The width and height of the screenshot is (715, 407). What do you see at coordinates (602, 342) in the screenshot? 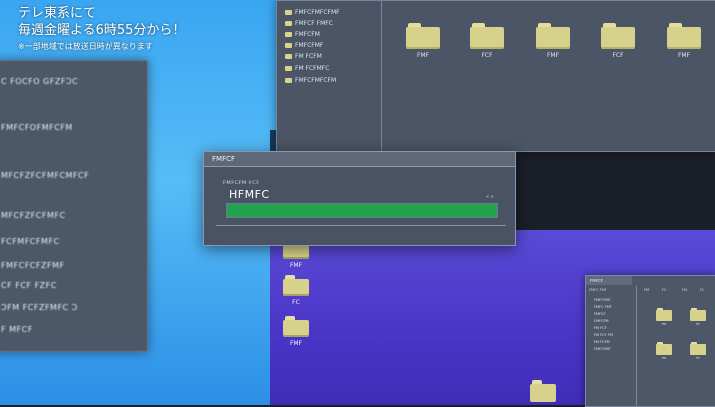
I see `mini-sidebar-item: ꓝꓟ ꓝꓚꓝꓟ` at bounding box center [602, 342].